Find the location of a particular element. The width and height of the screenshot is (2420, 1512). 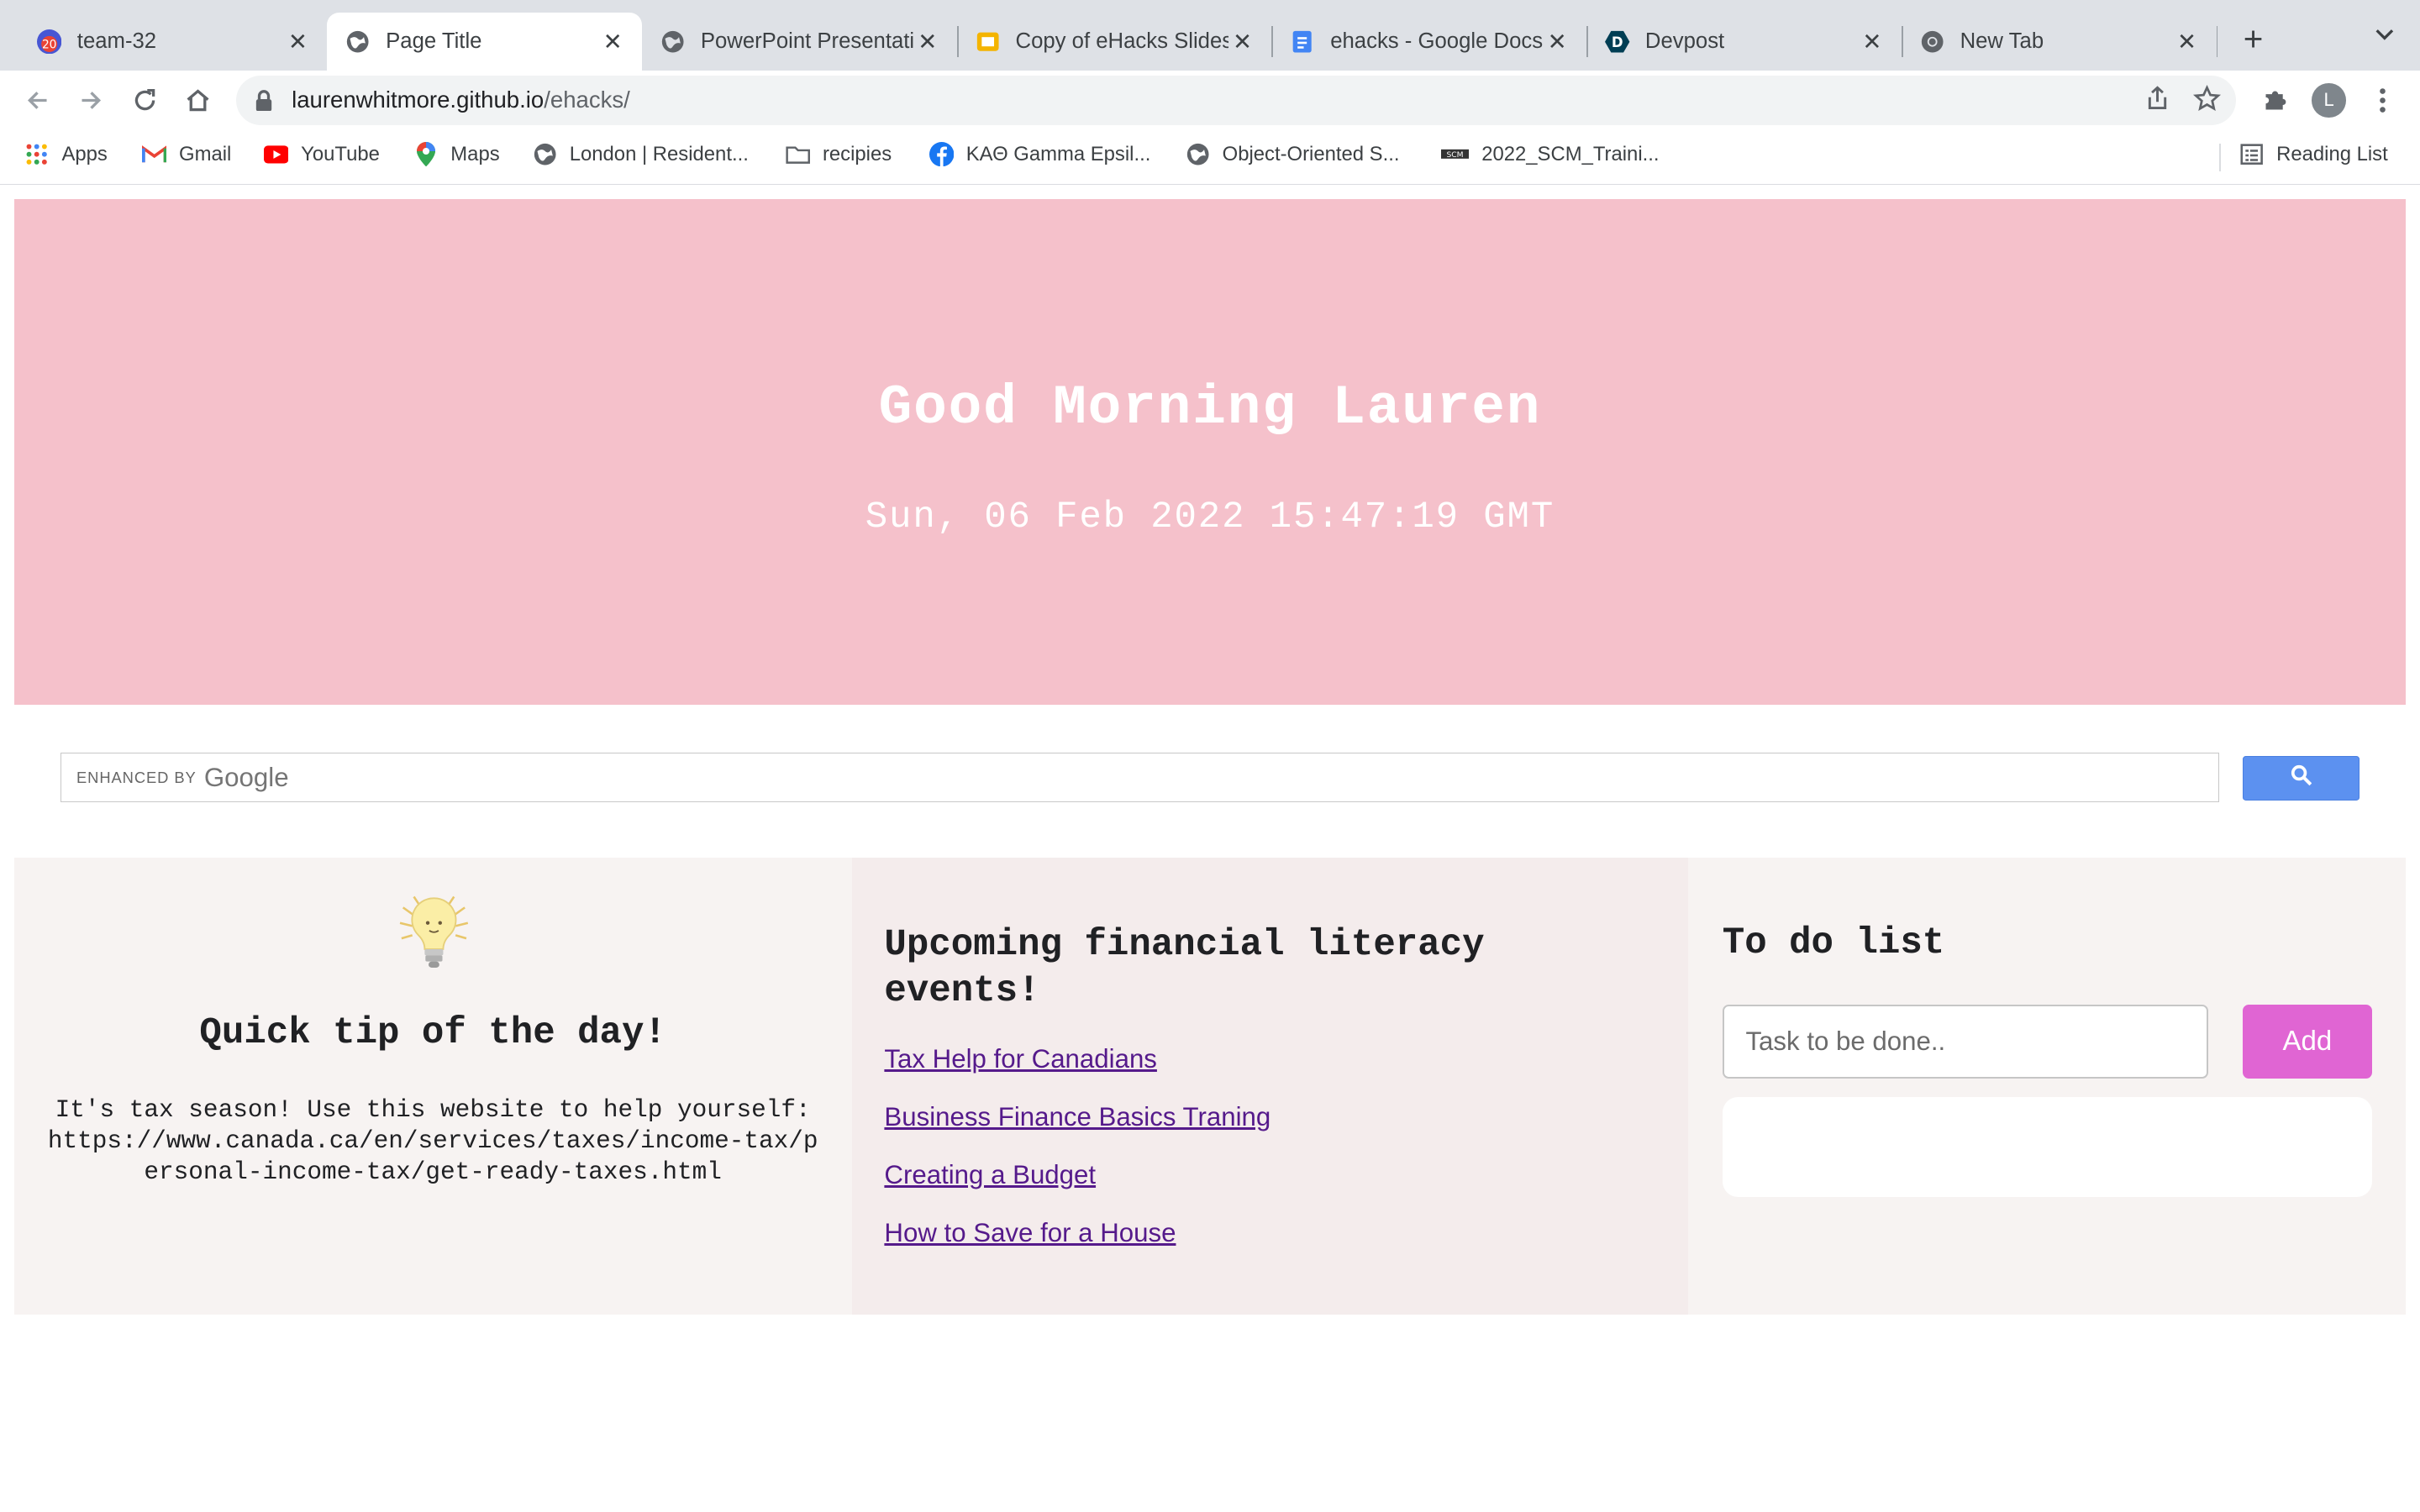

reading-list-label: Reading List is located at coordinates (2332, 153).